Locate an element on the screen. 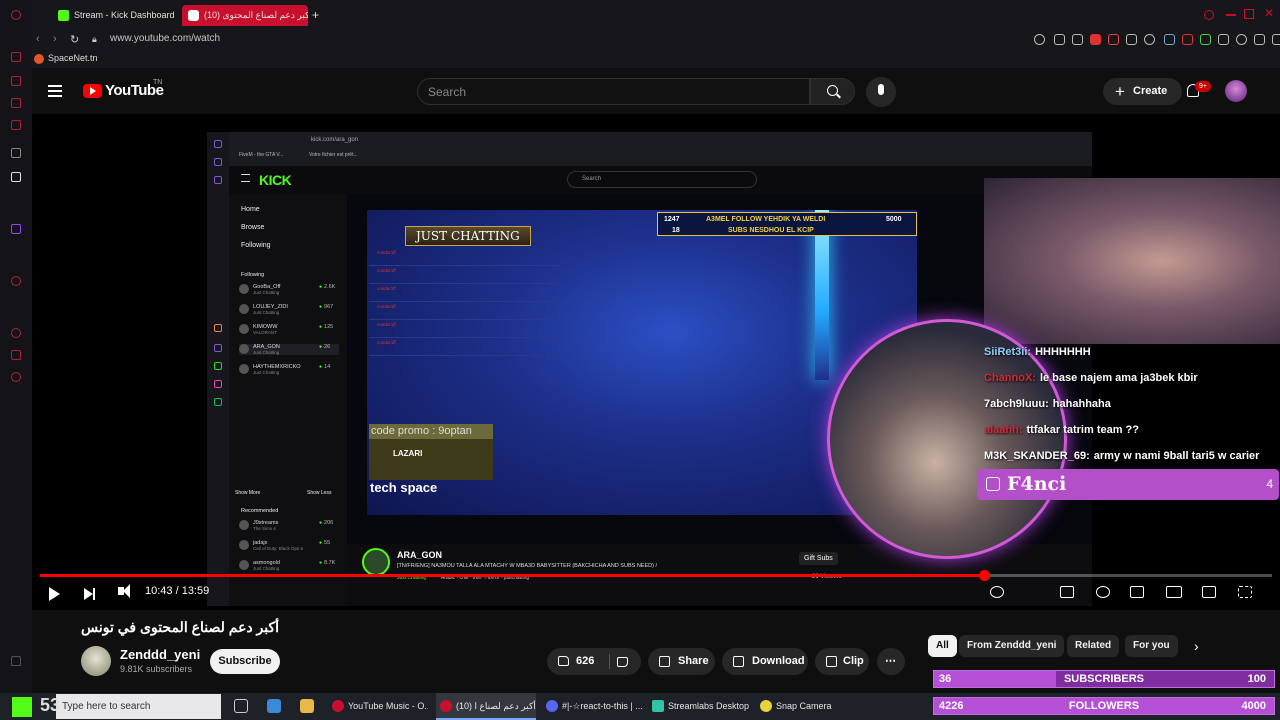  autoplay-toggle-icon is located at coordinates (997, 592).